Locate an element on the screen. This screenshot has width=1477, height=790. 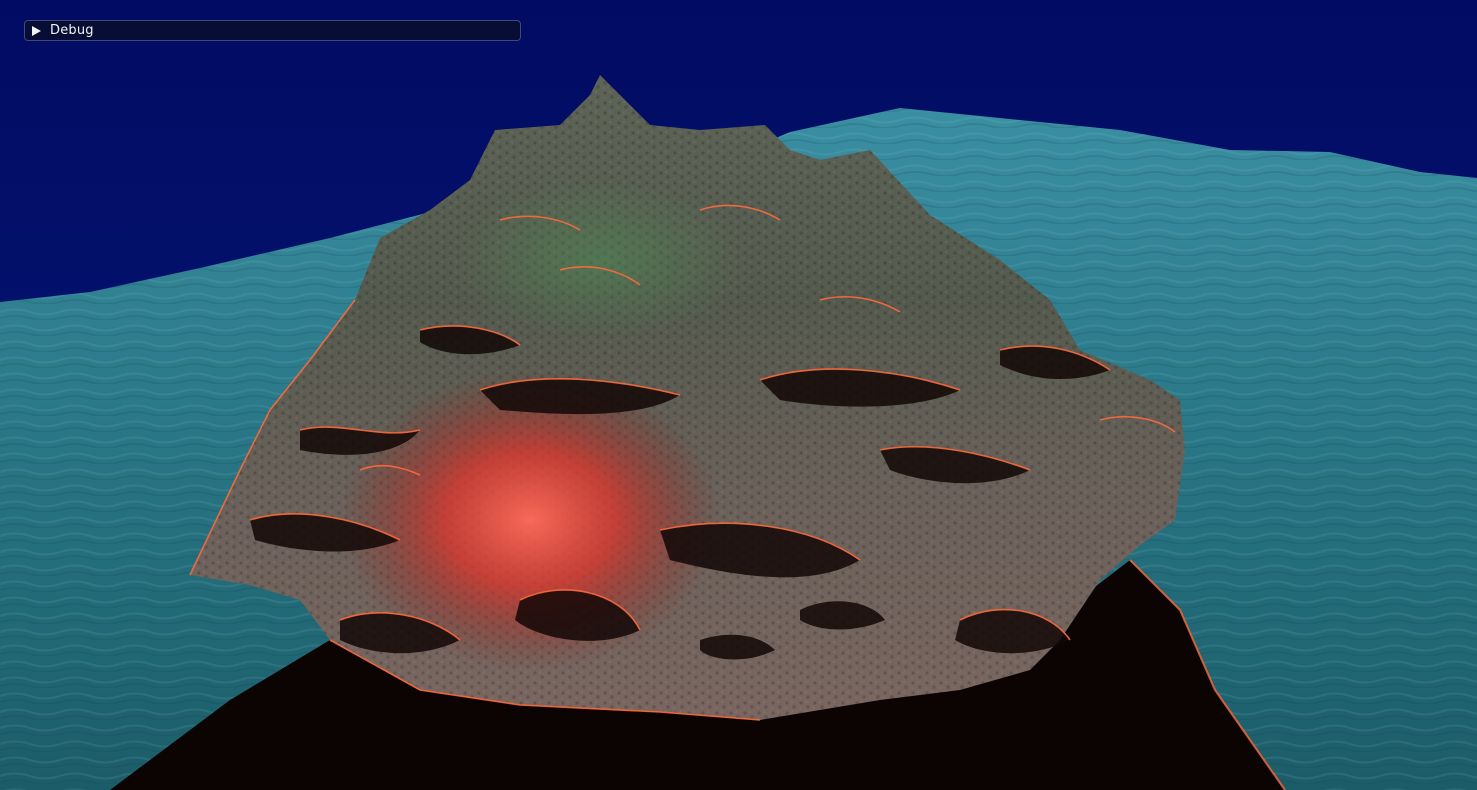
debug-panel-header: Debug is located at coordinates (272, 30).